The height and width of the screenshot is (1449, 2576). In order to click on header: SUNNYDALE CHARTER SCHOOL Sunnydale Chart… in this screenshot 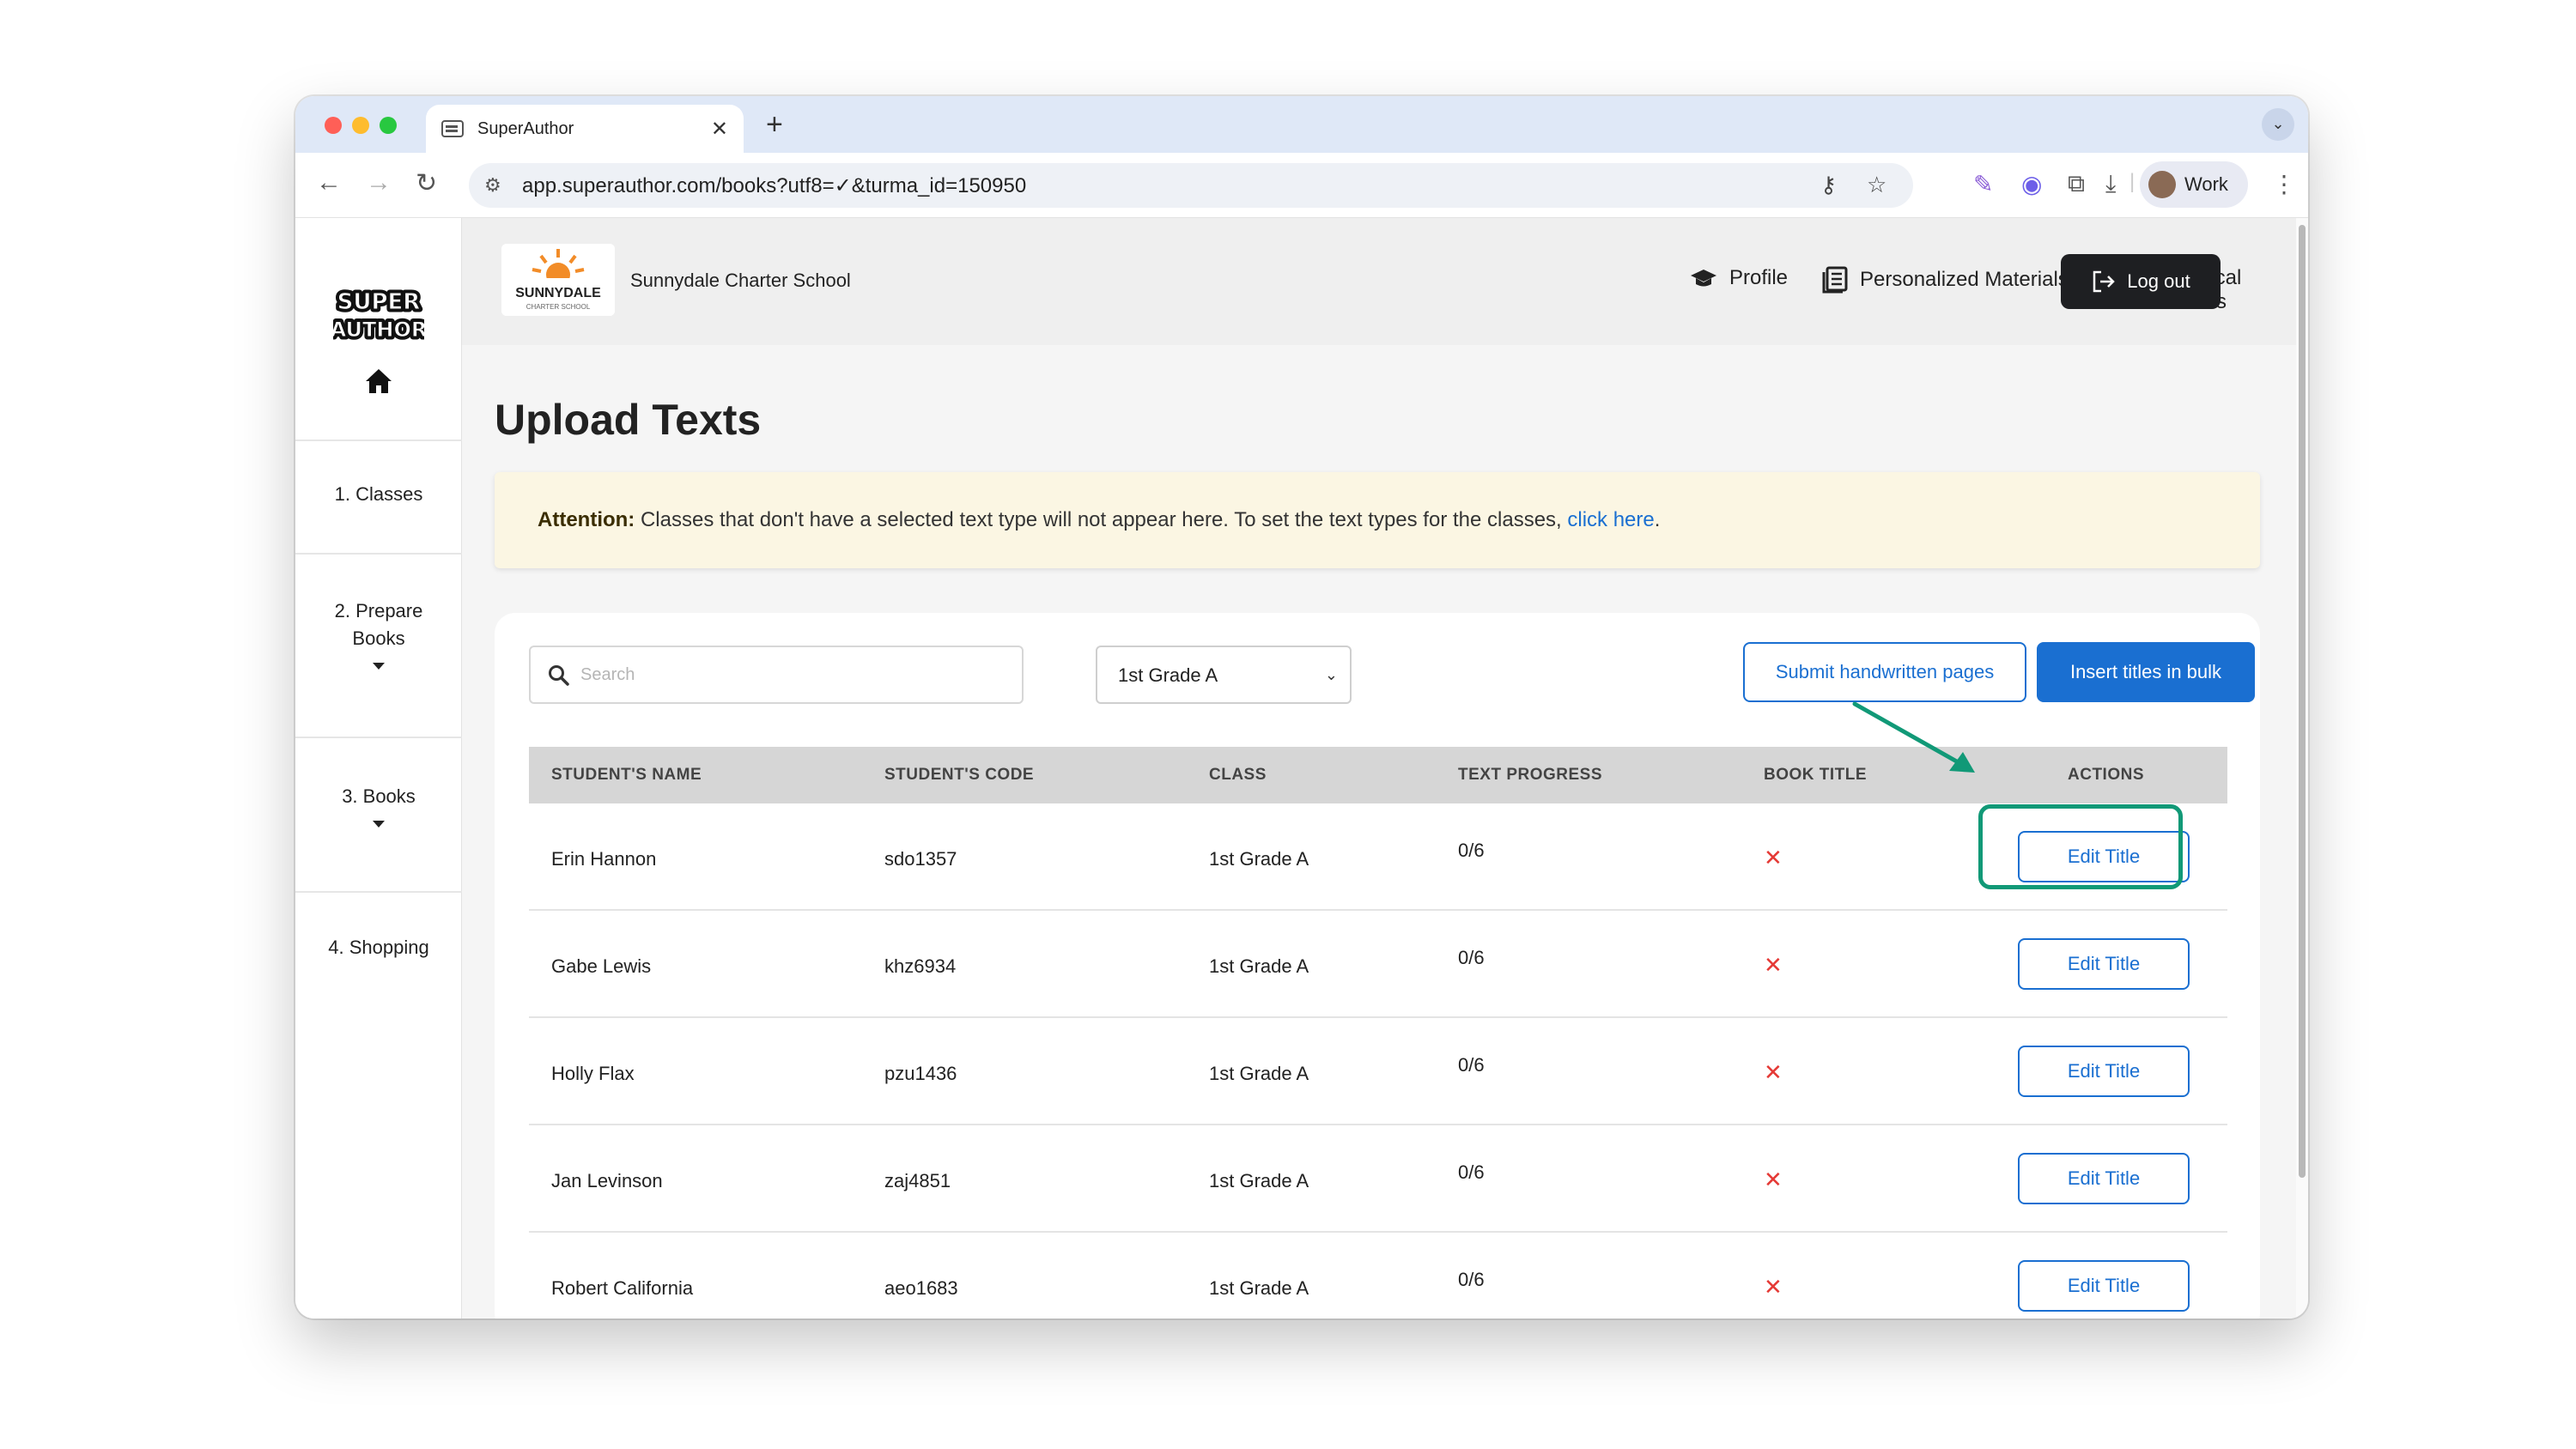, I will do `click(1379, 281)`.